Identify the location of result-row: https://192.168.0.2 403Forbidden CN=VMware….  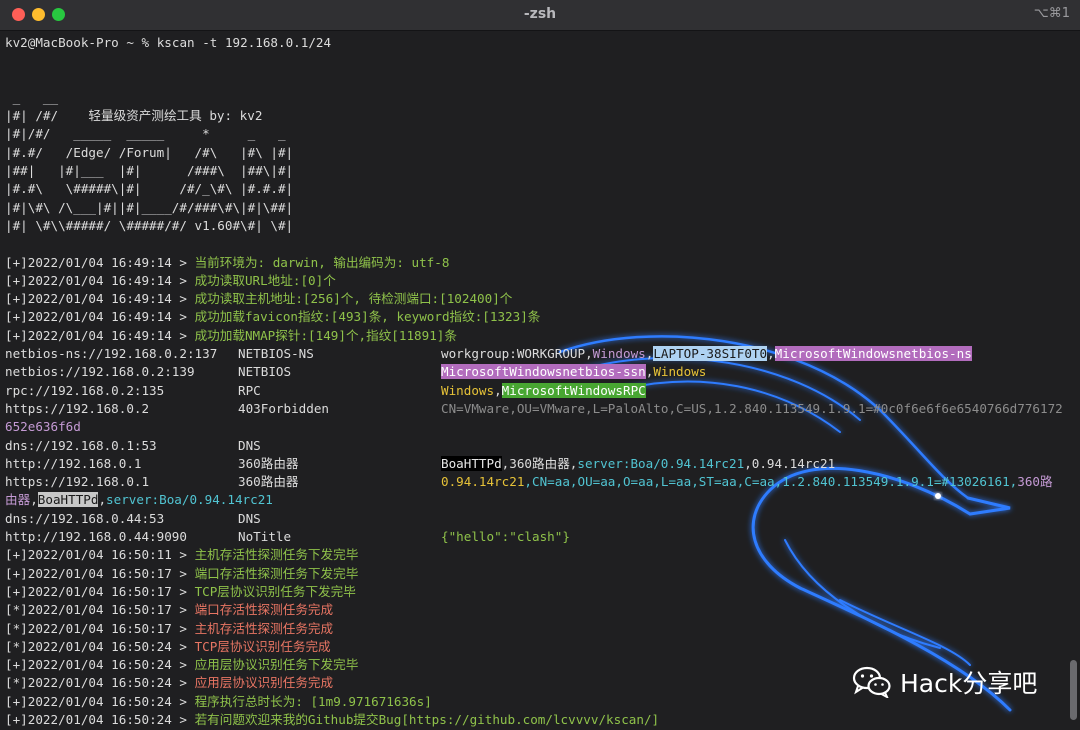
(535, 409).